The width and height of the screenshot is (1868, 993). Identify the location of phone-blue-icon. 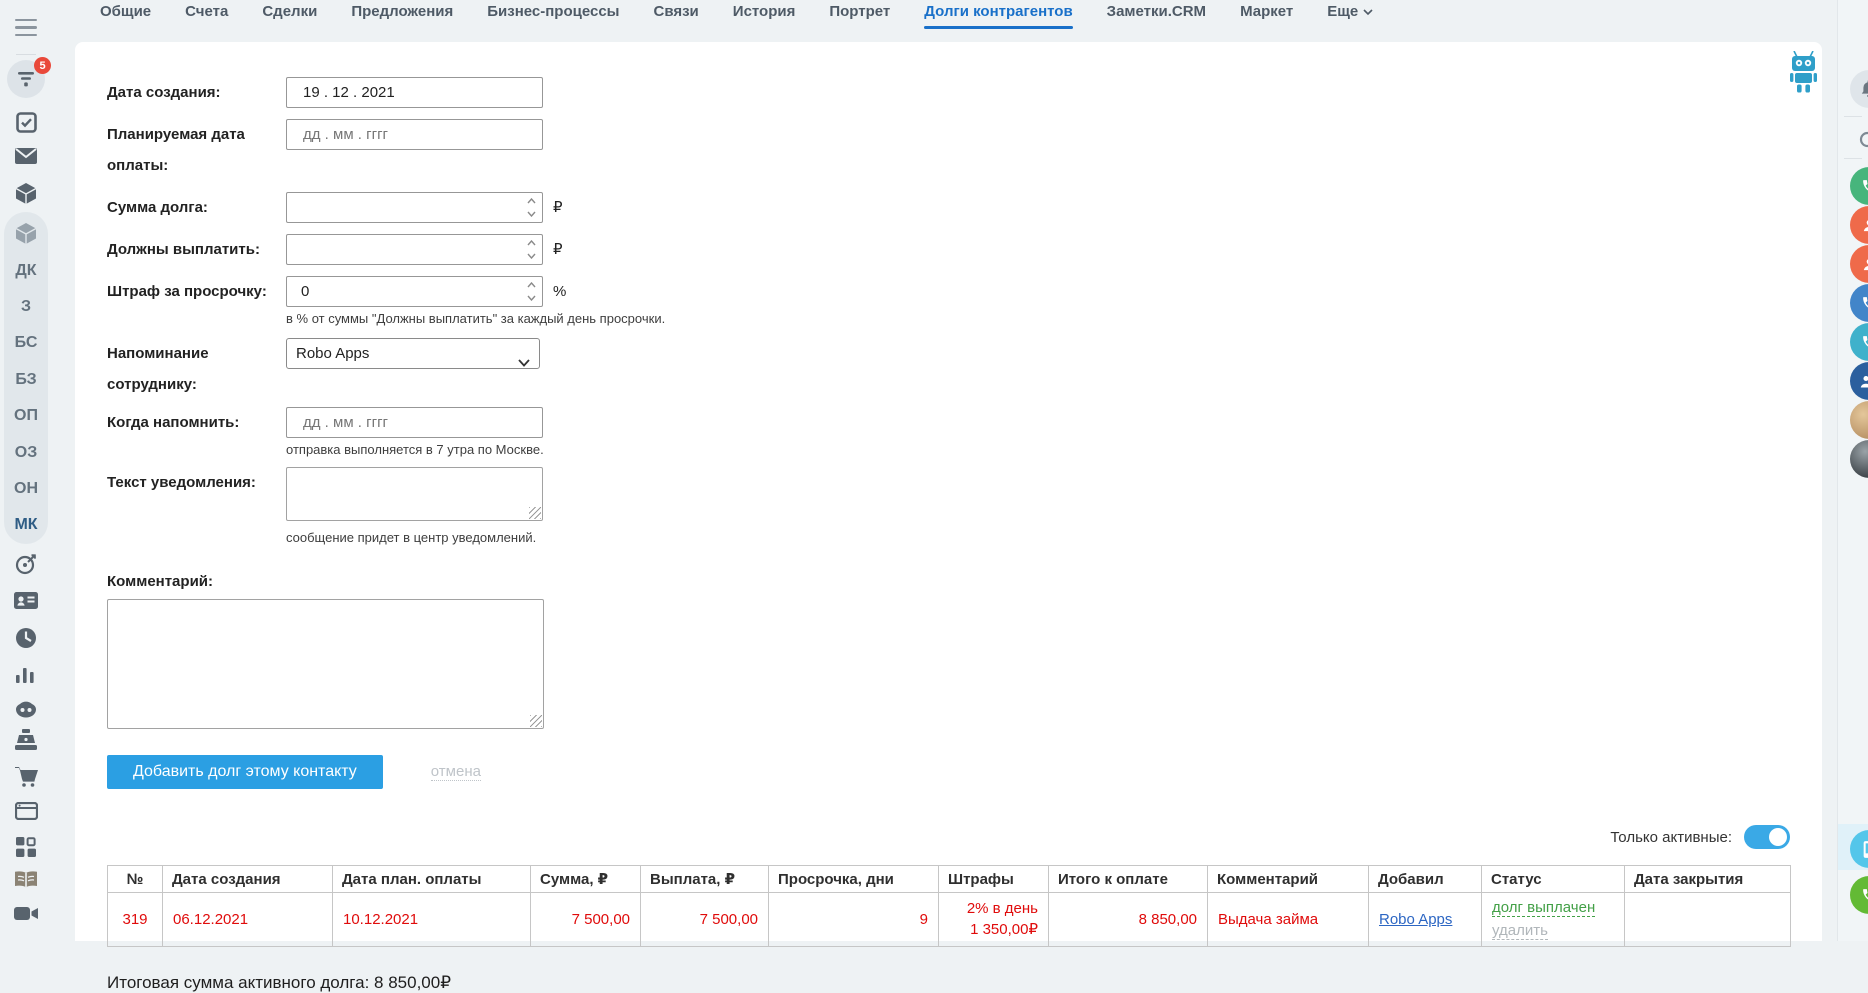
(1859, 303).